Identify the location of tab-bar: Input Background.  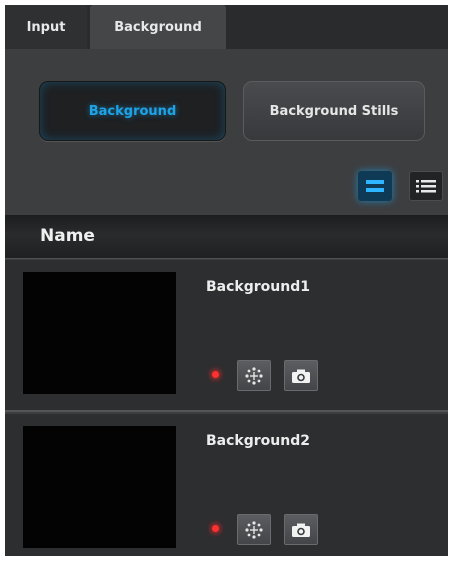
(226, 27).